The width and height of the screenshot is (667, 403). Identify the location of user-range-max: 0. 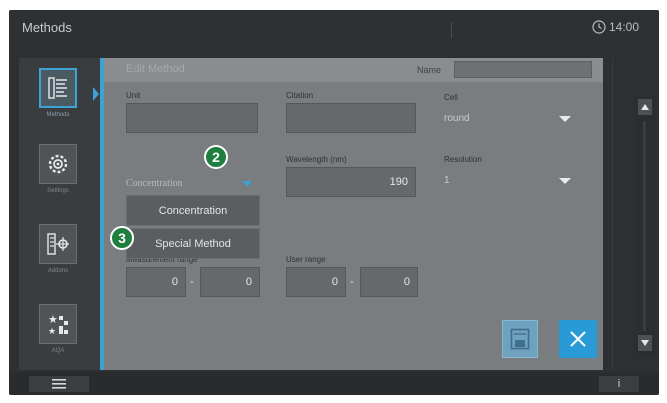
(389, 282).